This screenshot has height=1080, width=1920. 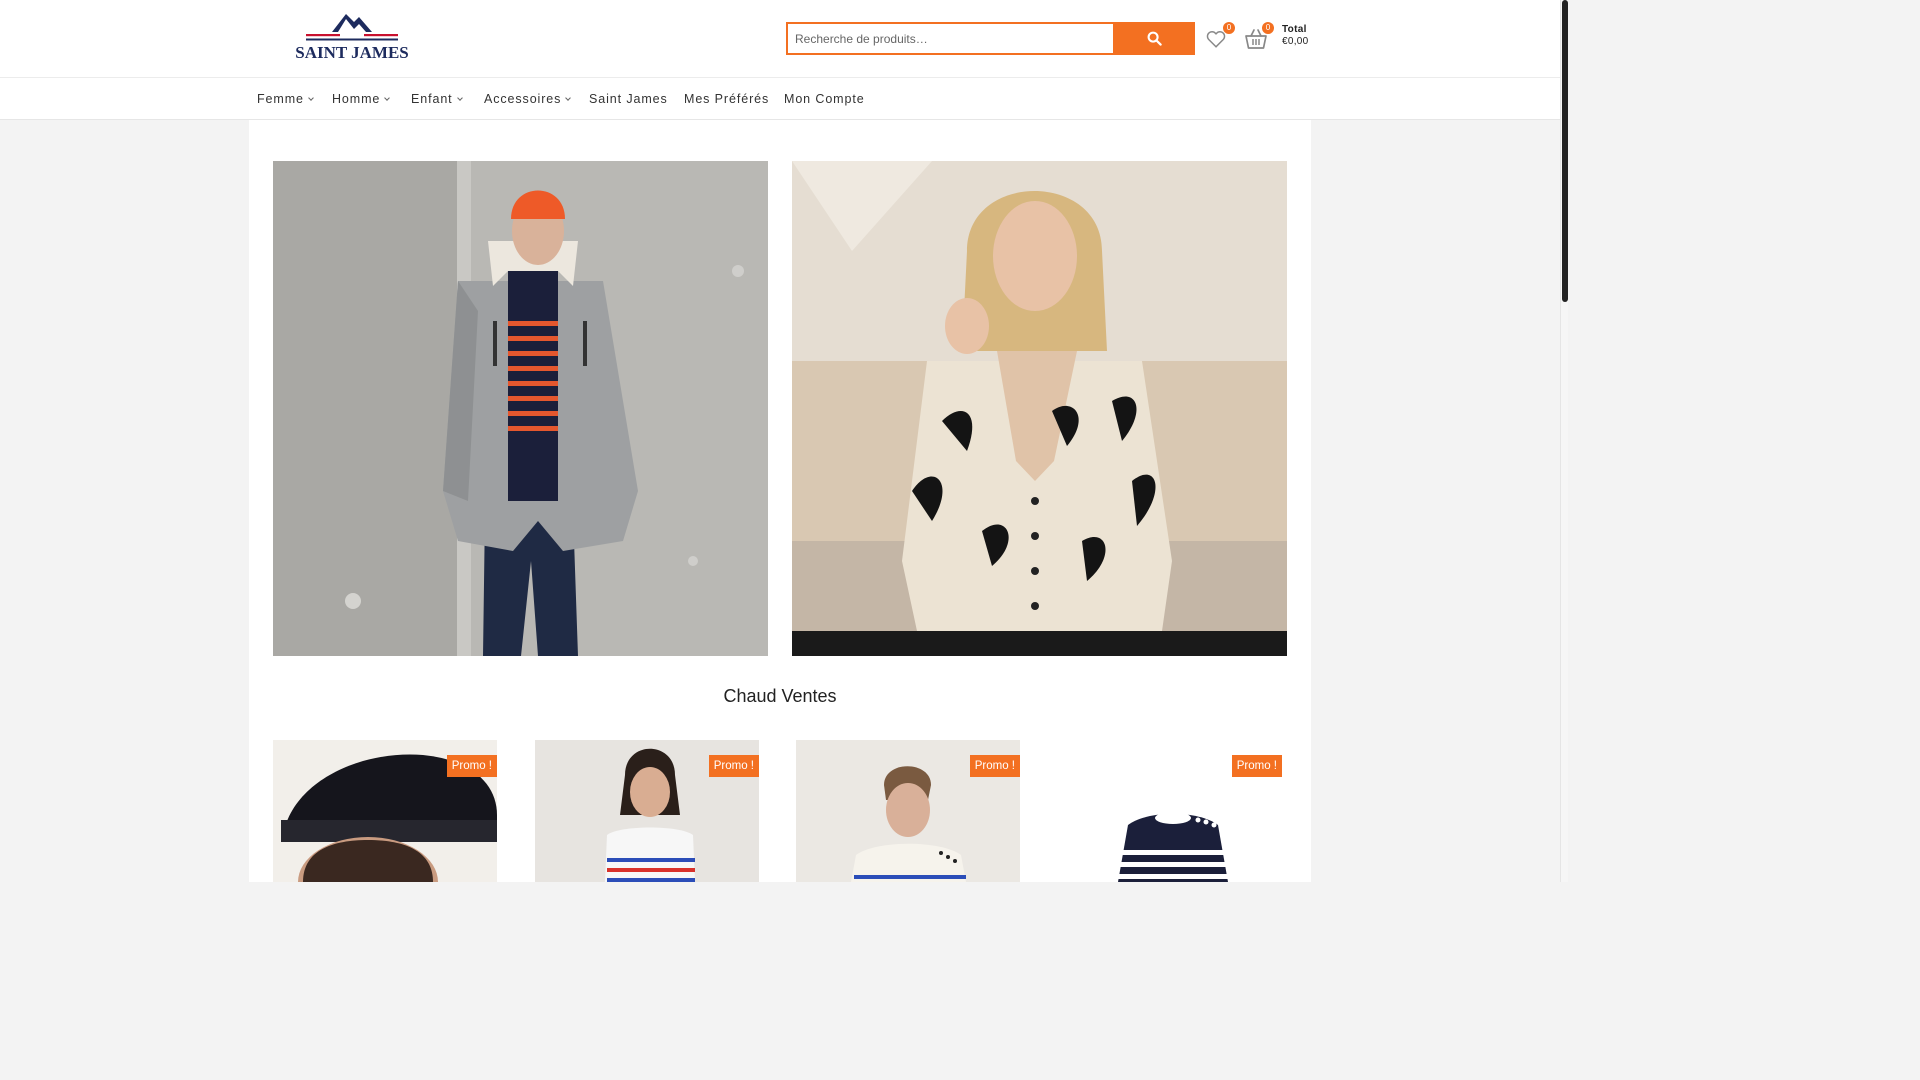 I want to click on nav-item-mes-preferes: Mes Préférés, so click(x=726, y=99).